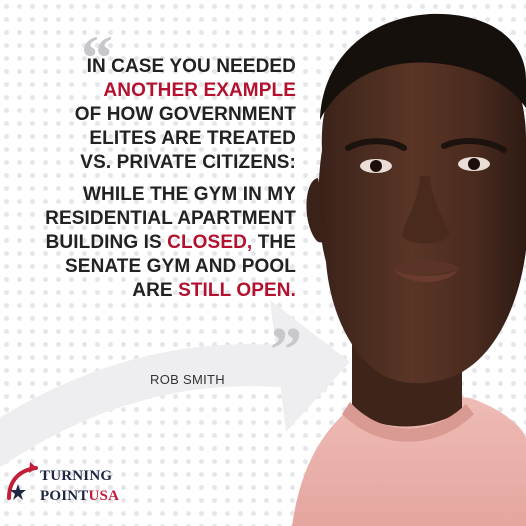 This screenshot has height=526, width=526. Describe the element at coordinates (187, 379) in the screenshot. I see `quote-author: ROB SMITH` at that location.